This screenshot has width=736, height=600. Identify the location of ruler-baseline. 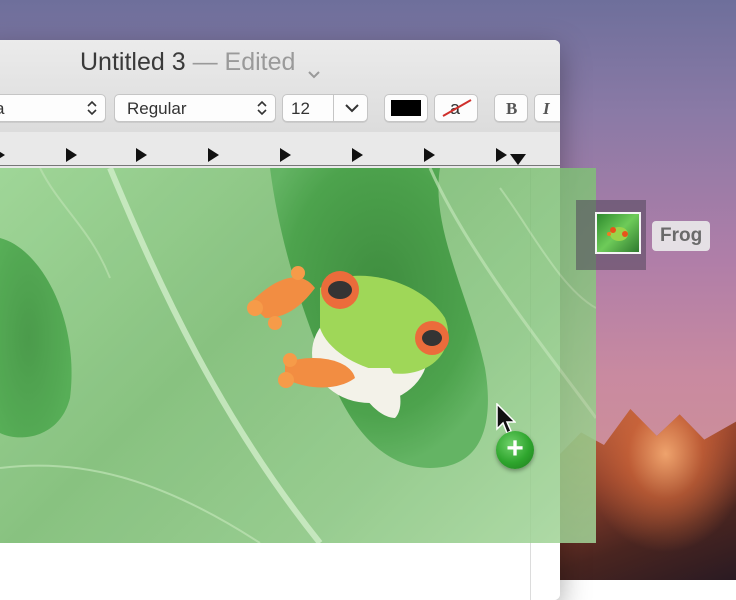
(280, 165).